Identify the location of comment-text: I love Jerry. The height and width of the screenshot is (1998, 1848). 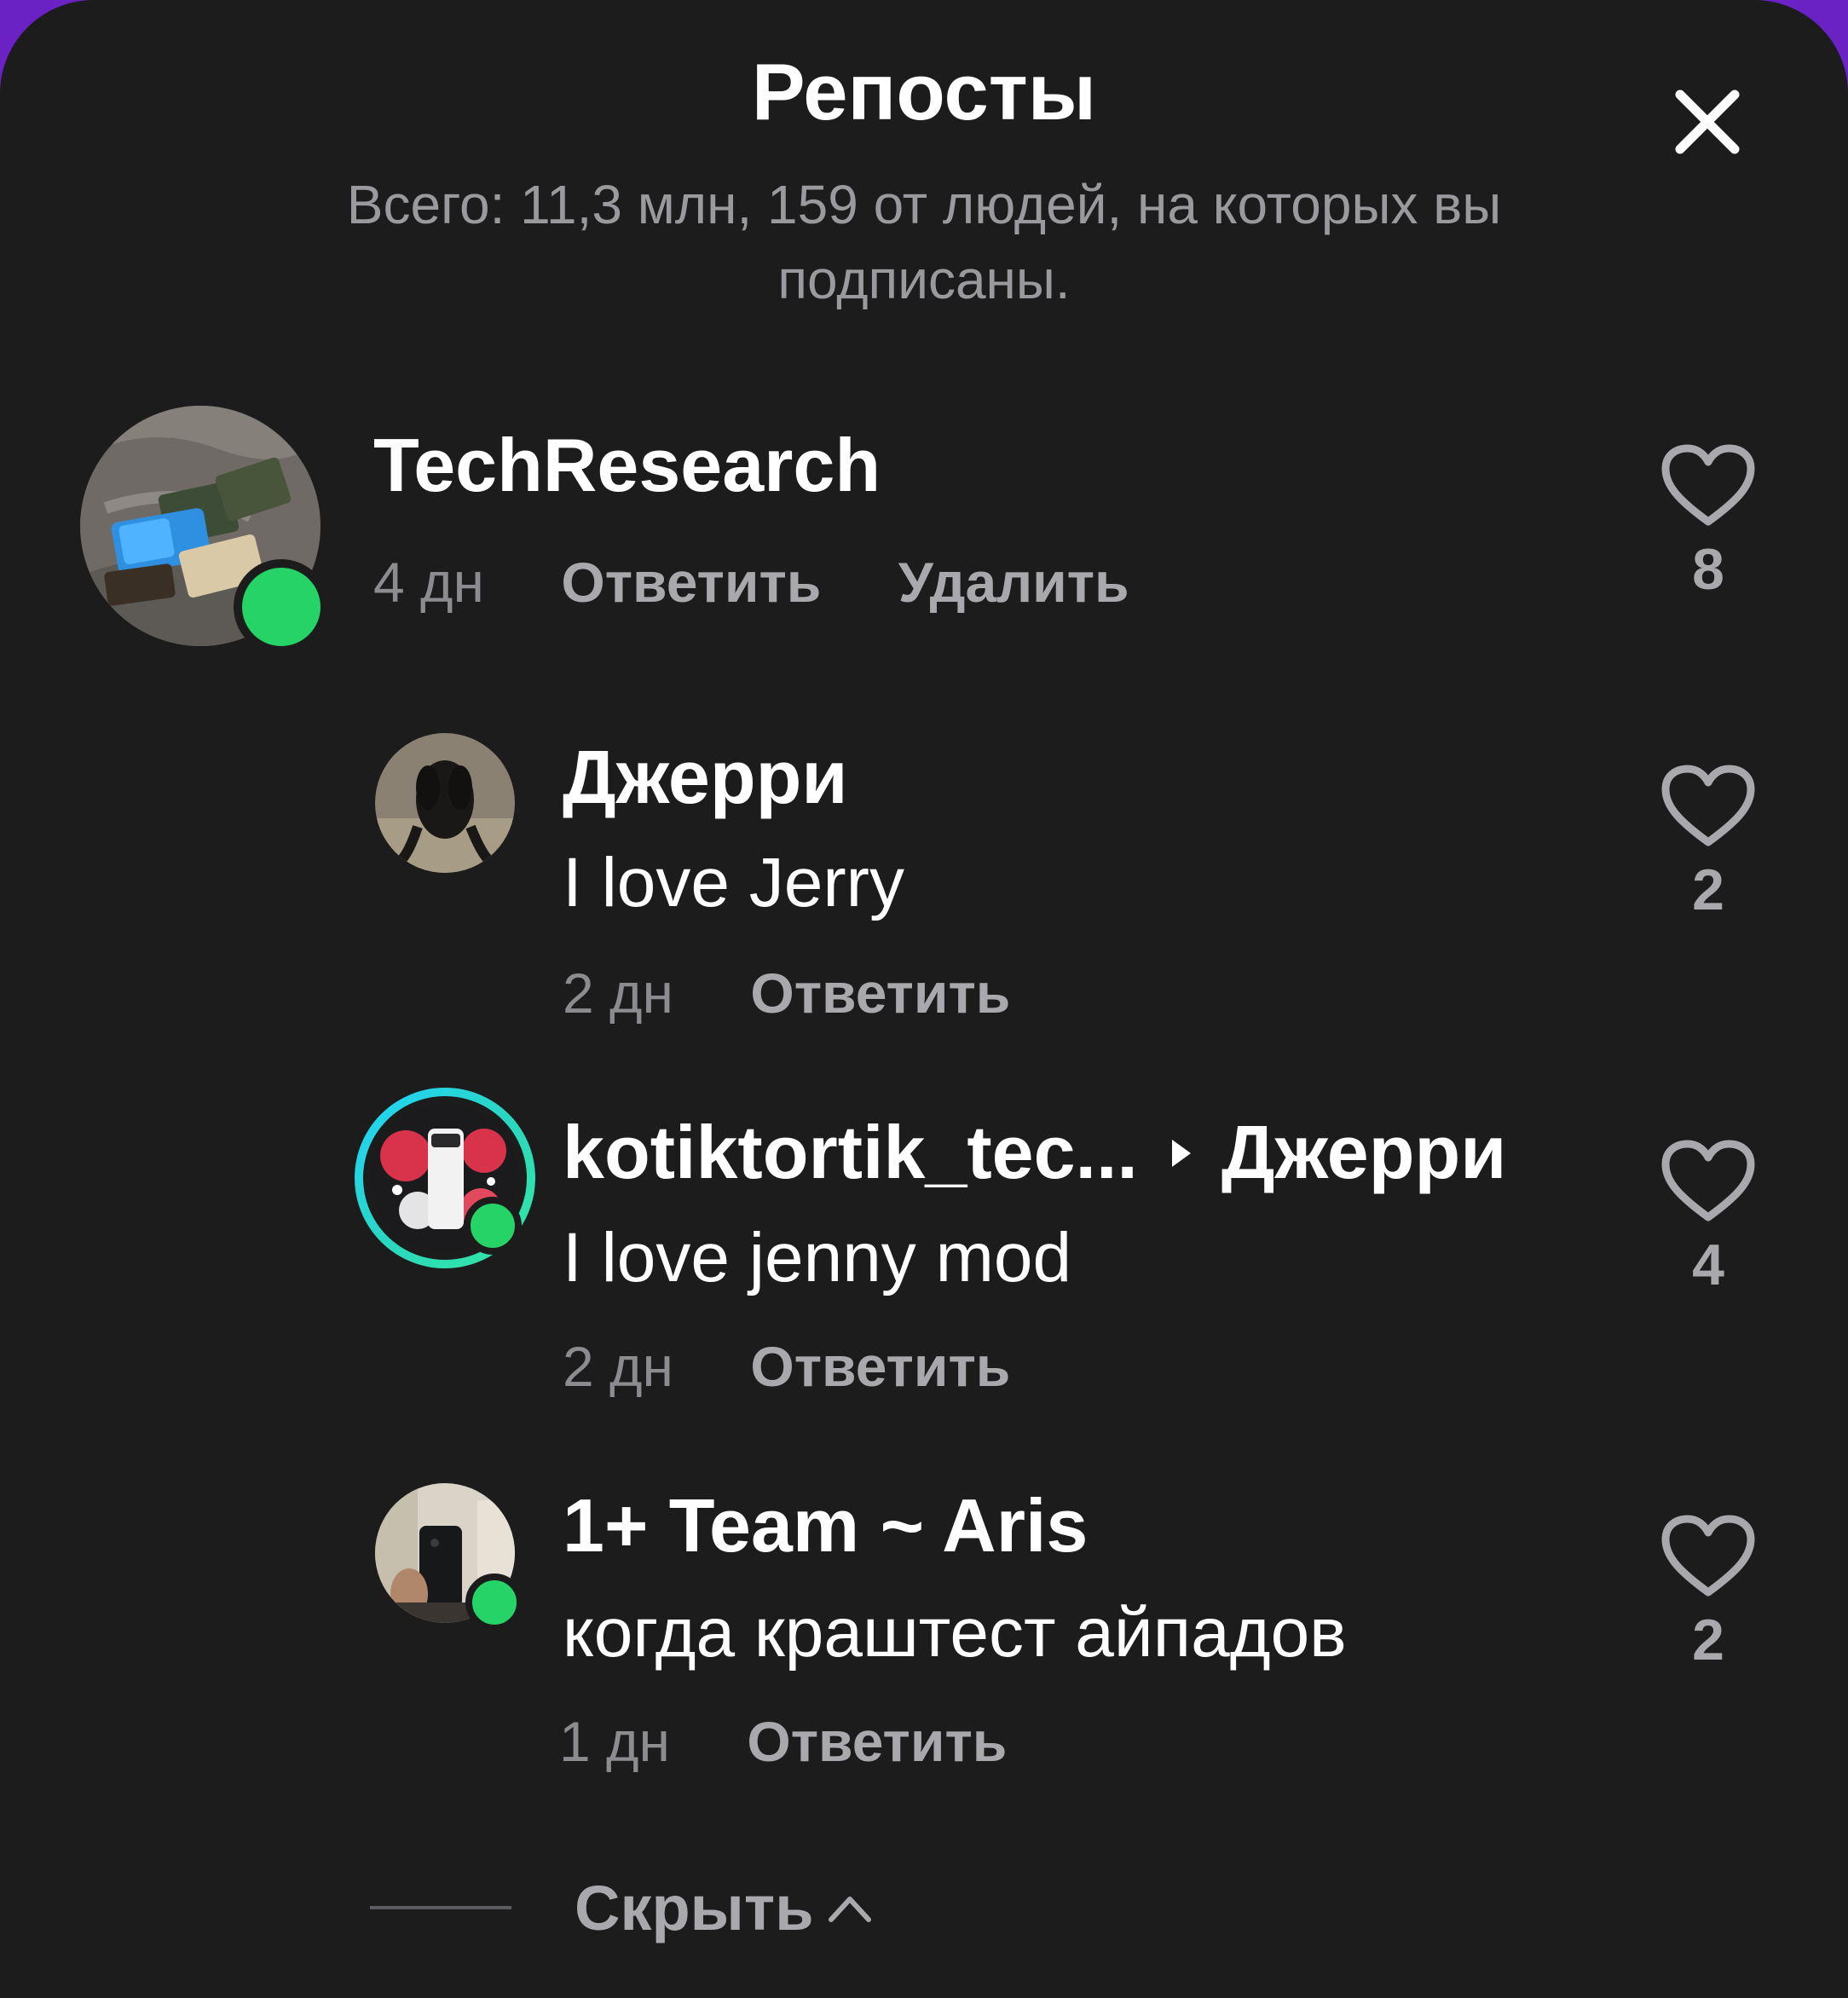
(733, 882).